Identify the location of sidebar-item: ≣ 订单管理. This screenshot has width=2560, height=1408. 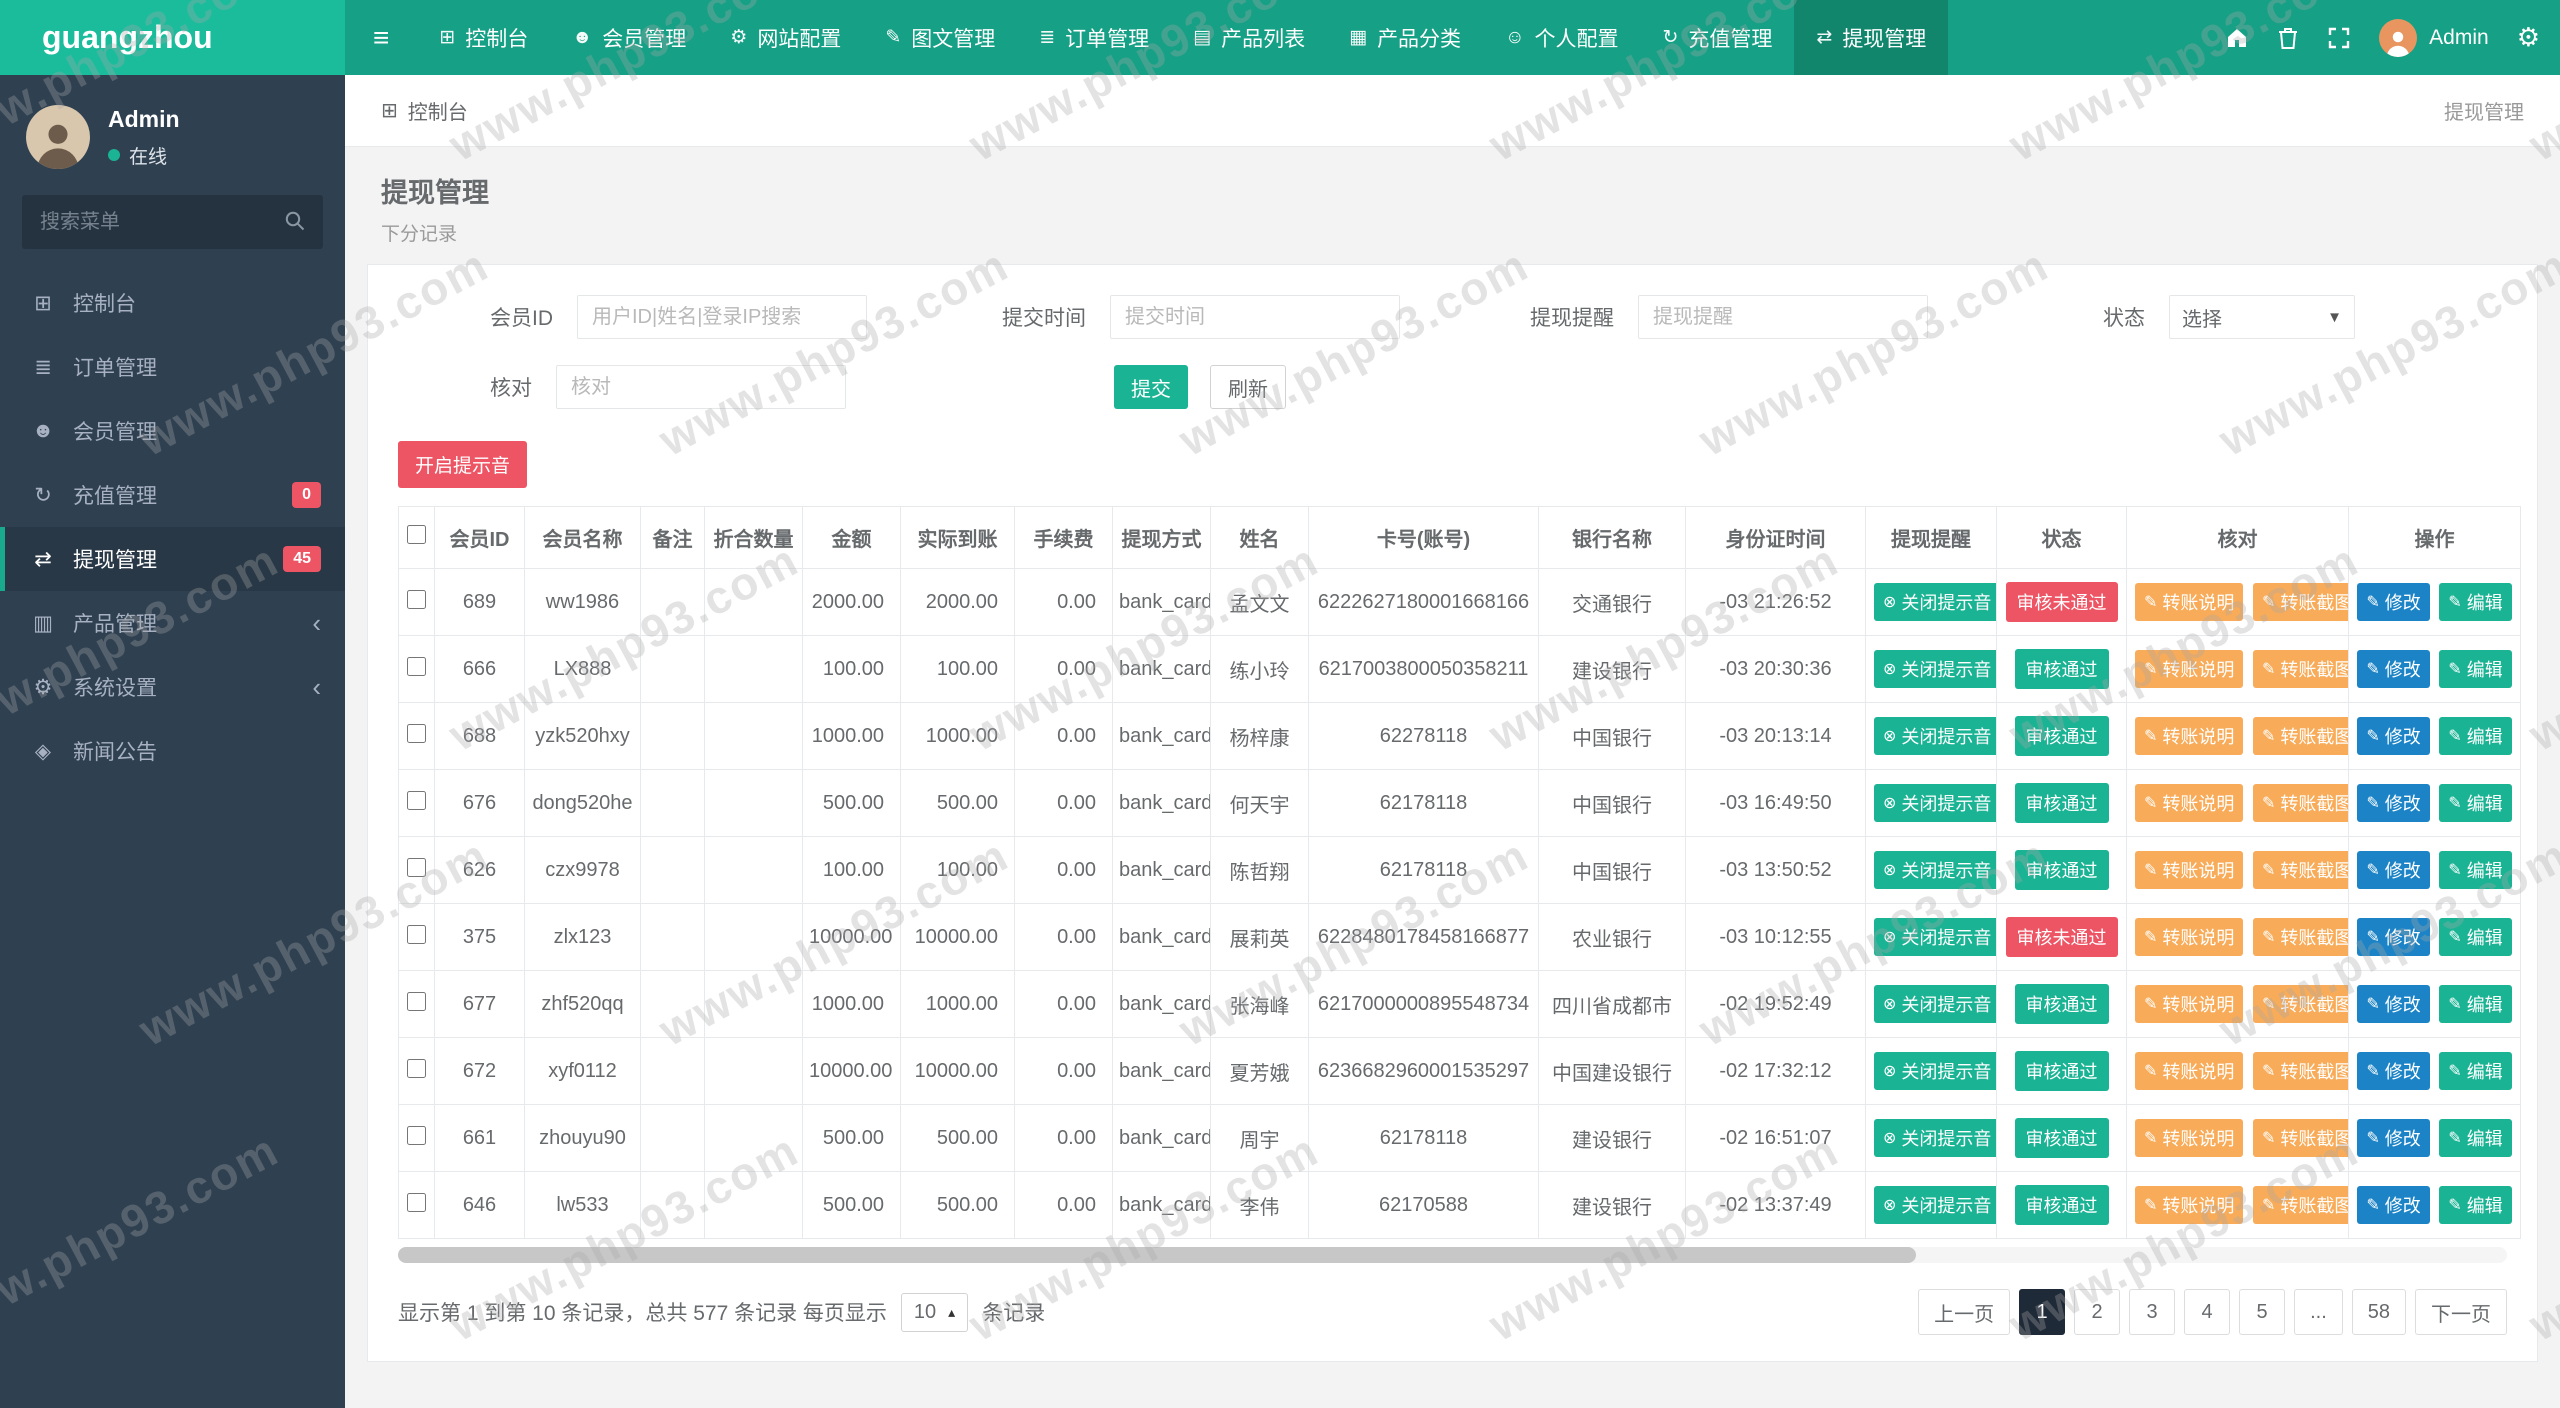
(172, 367).